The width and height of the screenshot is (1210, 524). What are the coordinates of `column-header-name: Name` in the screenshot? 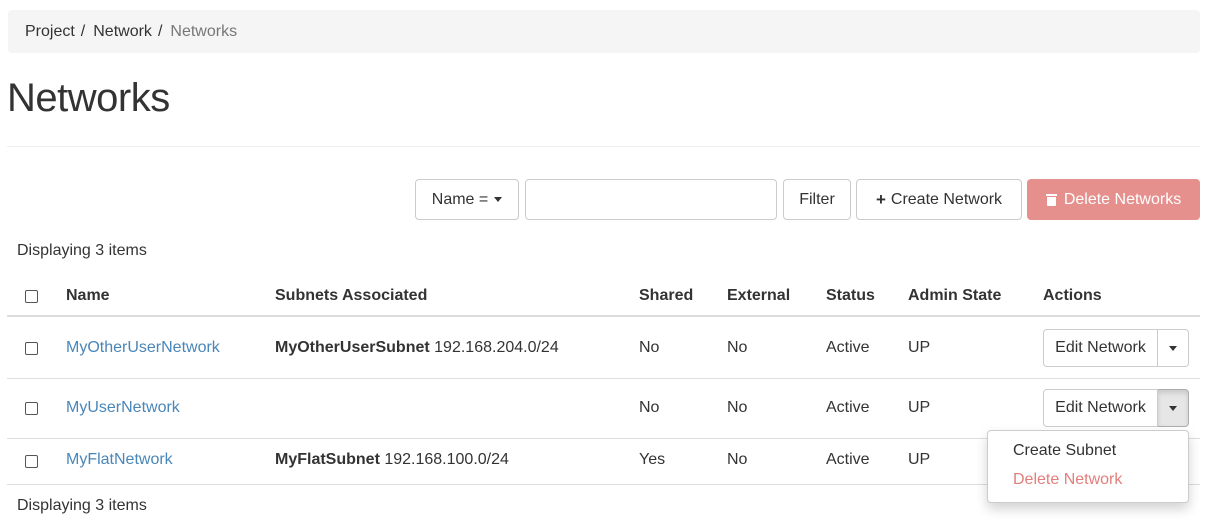 It's located at (88, 296).